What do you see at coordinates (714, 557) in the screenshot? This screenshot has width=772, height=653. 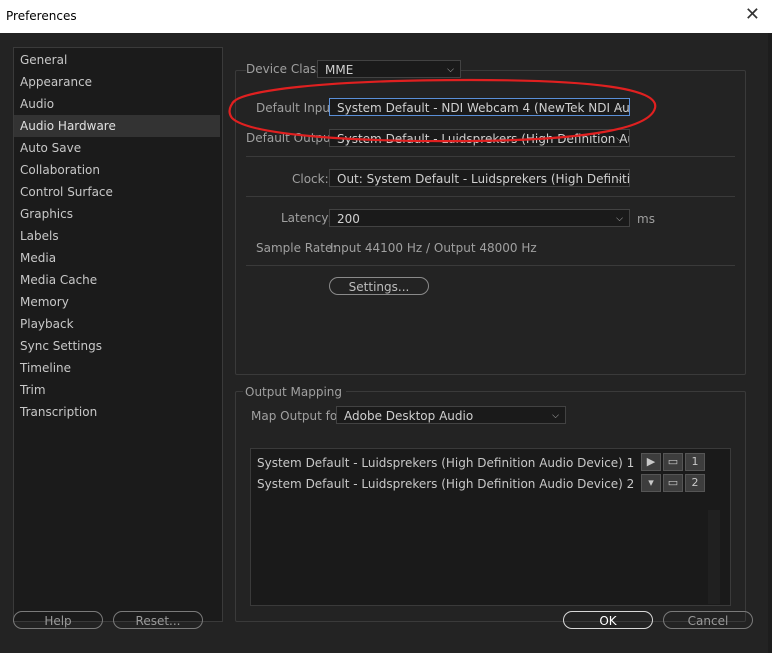 I see `scrollbar` at bounding box center [714, 557].